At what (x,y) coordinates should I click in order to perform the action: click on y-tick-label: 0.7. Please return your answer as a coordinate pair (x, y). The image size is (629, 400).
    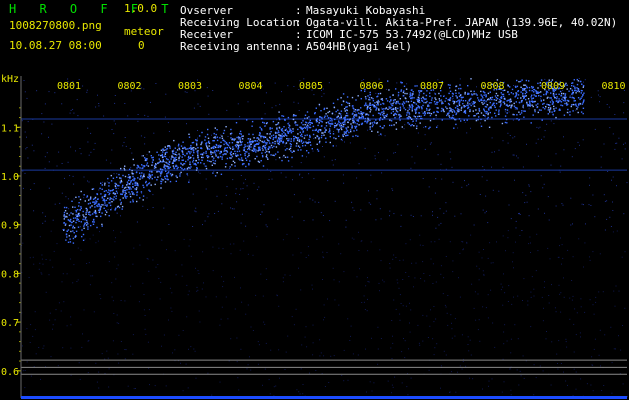
    Looking at the image, I should click on (10, 323).